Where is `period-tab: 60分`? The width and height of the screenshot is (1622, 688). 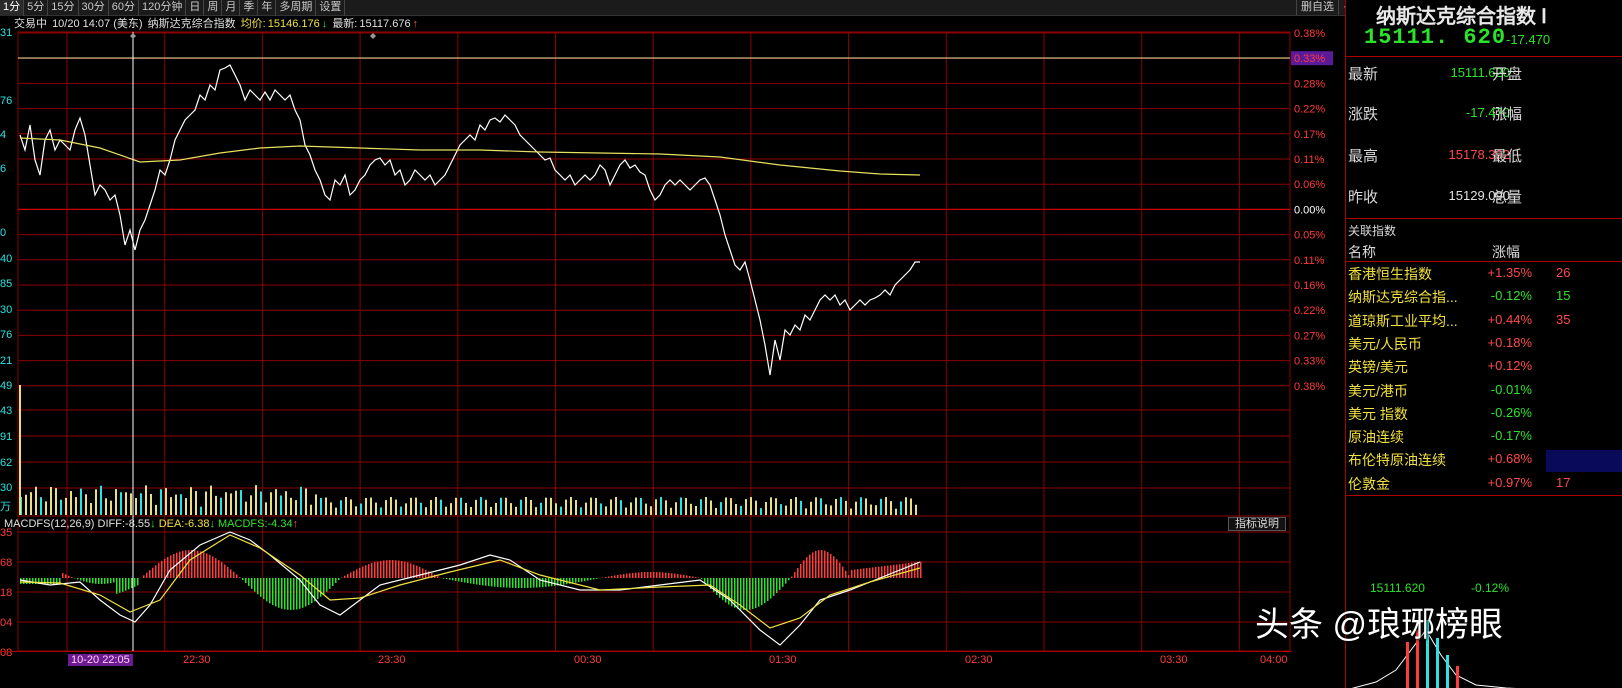
period-tab: 60分 is located at coordinates (124, 8).